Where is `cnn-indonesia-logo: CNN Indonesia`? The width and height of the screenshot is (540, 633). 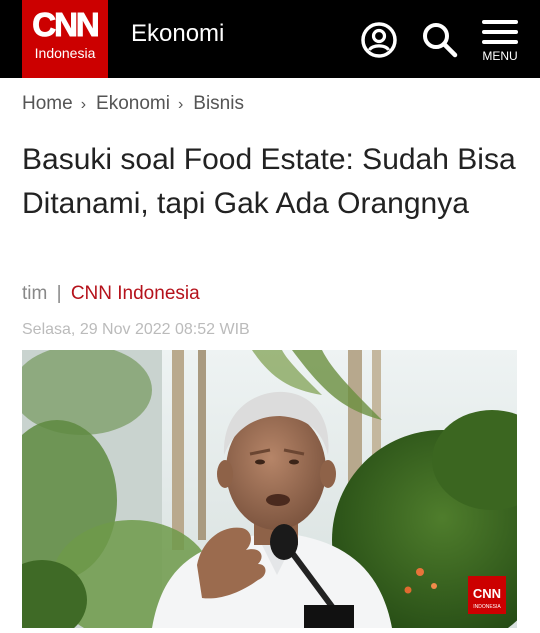
cnn-indonesia-logo: CNN Indonesia is located at coordinates (65, 39).